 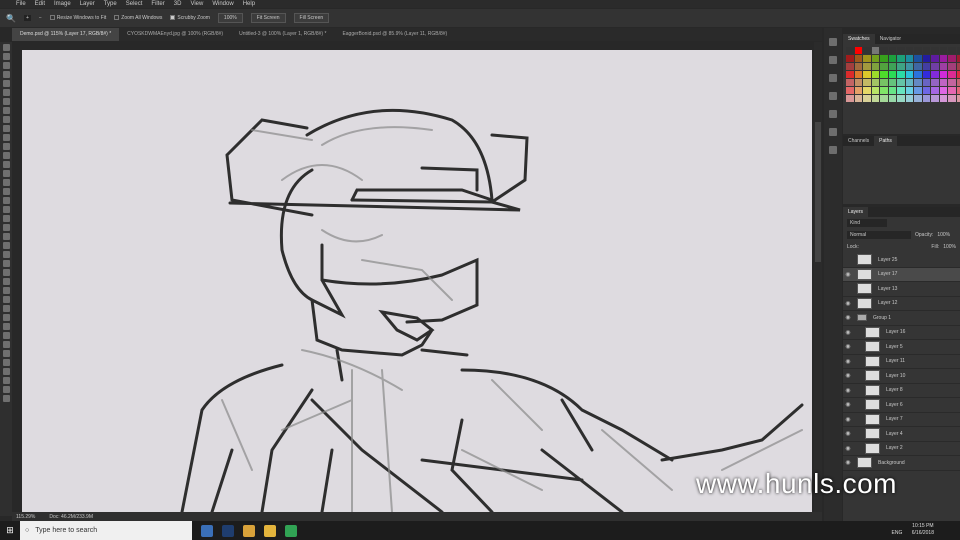 What do you see at coordinates (818, 192) in the screenshot?
I see `scrollbar-thumb` at bounding box center [818, 192].